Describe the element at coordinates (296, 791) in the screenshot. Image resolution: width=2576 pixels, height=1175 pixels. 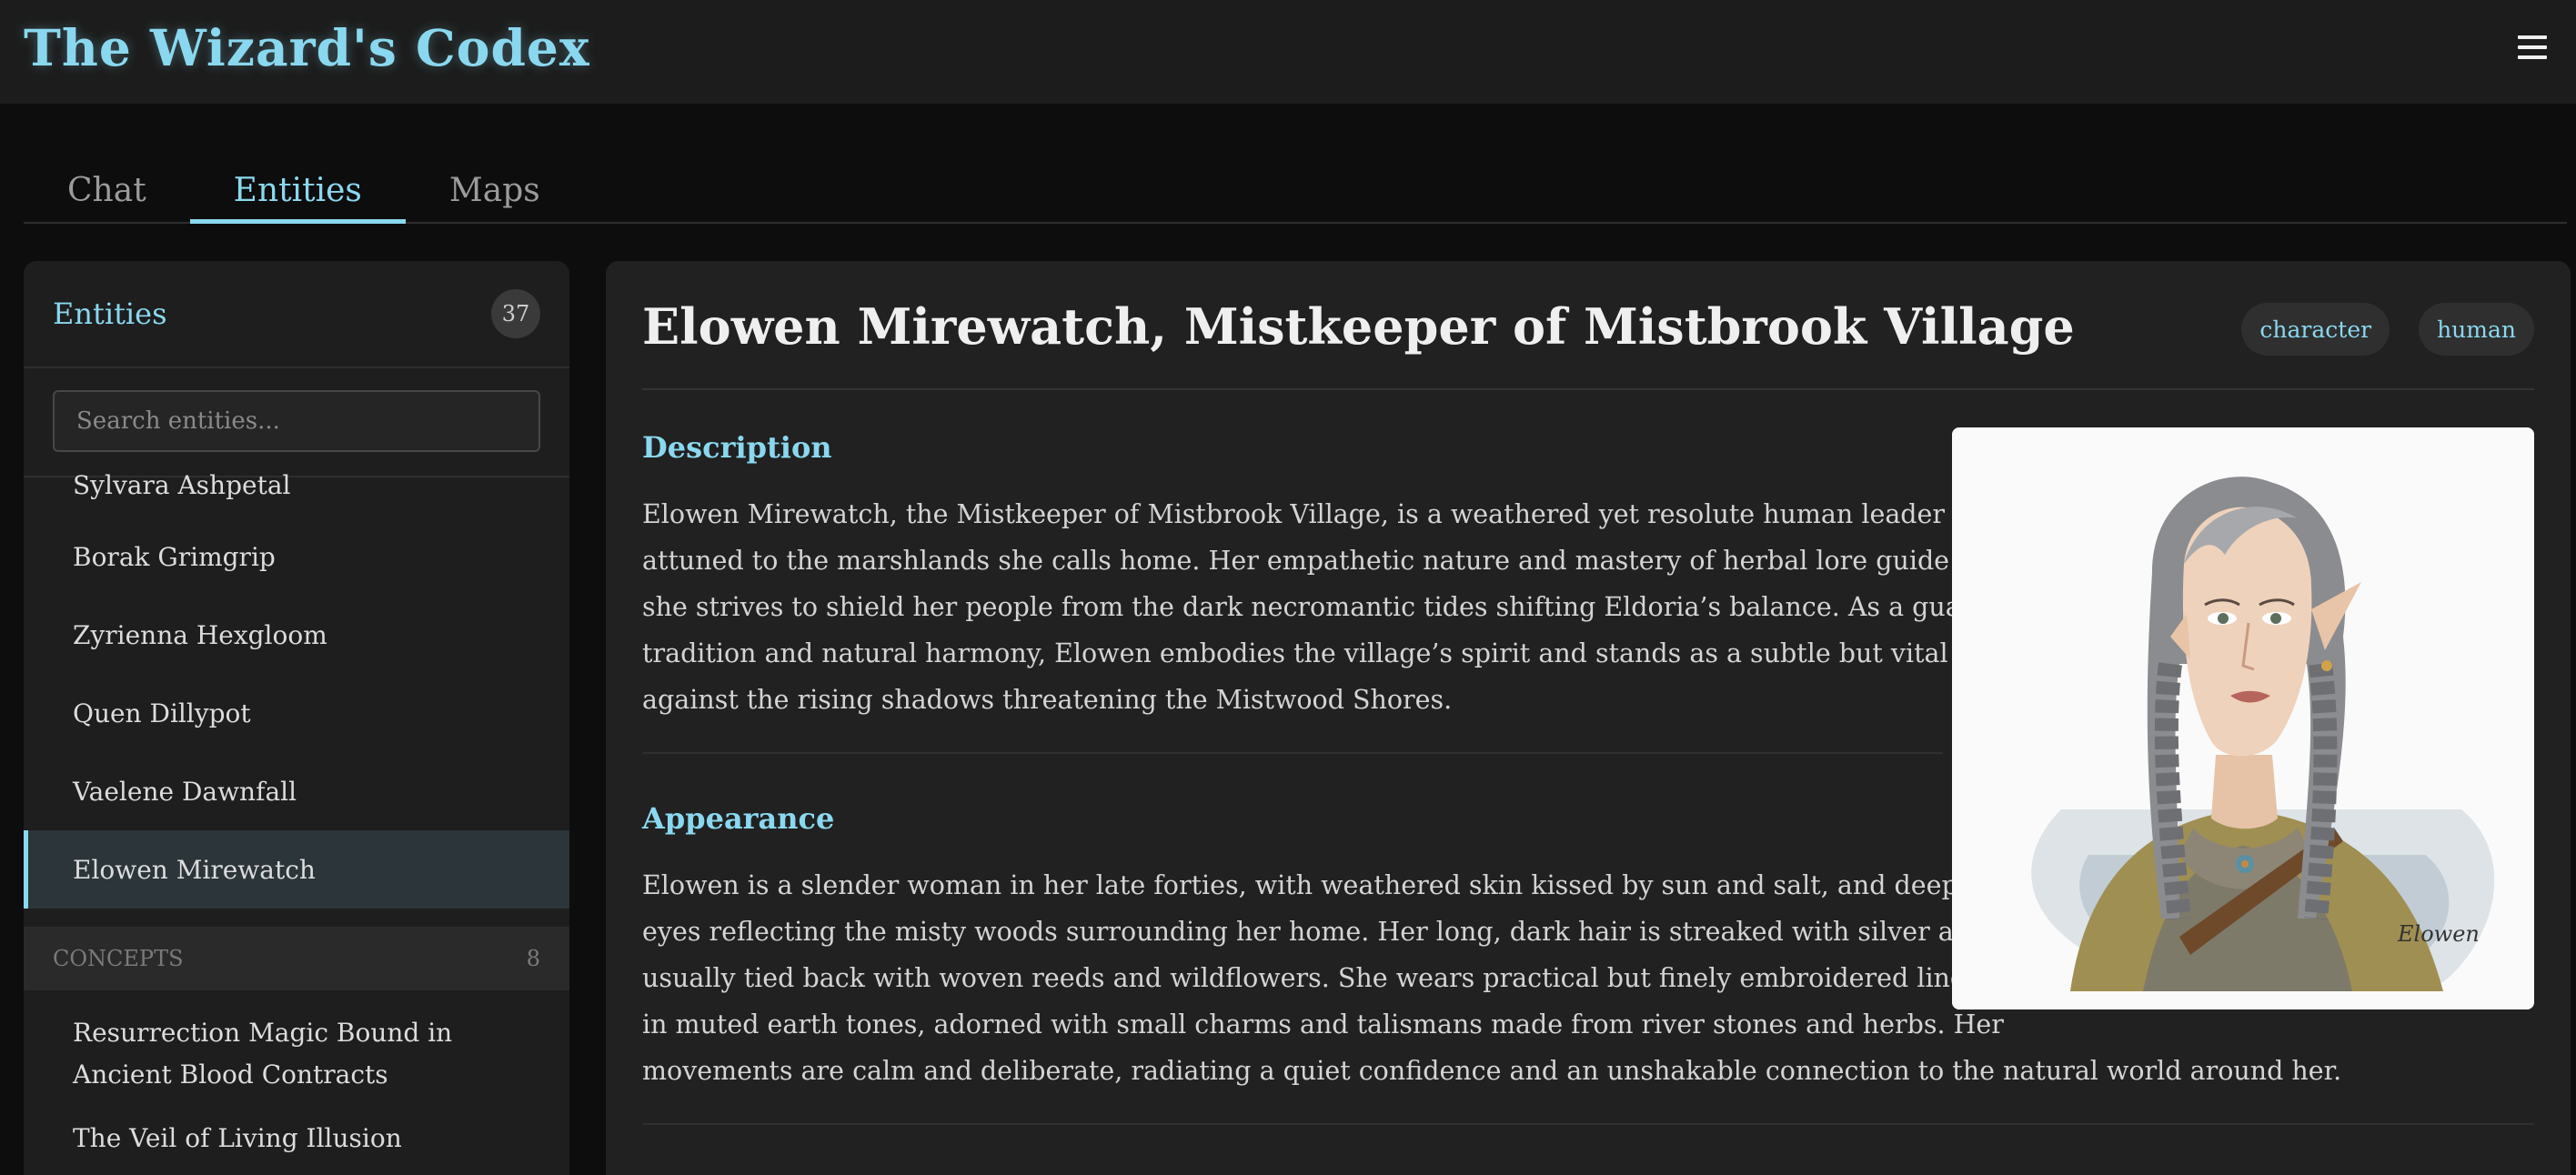
I see `list-item: Vaelene Dawnfall` at that location.